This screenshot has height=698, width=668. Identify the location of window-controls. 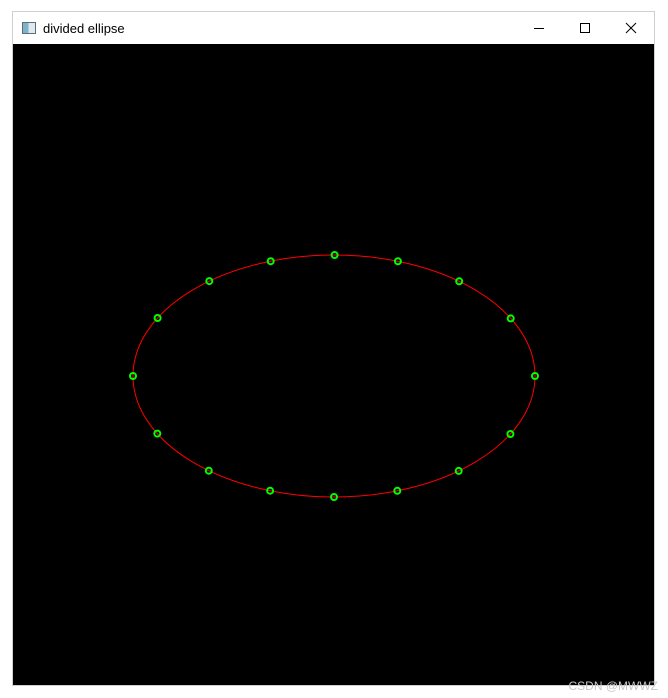
(585, 28).